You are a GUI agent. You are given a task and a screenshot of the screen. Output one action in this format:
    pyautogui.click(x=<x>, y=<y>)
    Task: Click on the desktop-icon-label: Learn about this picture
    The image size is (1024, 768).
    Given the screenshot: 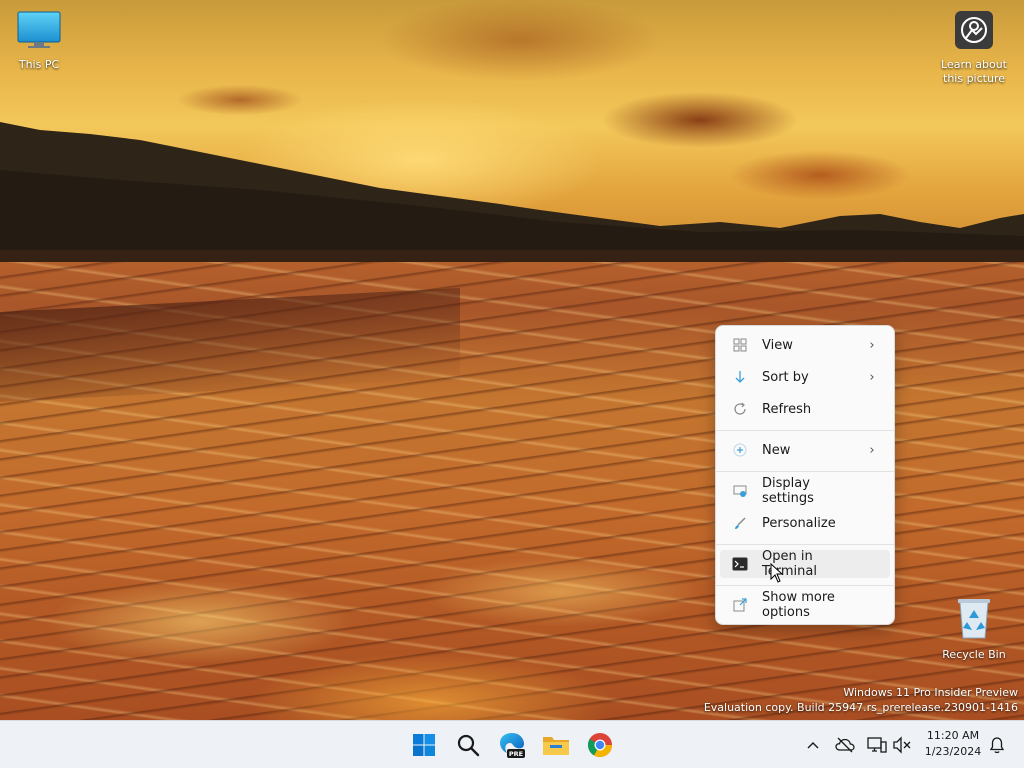 What is the action you would take?
    pyautogui.click(x=974, y=71)
    